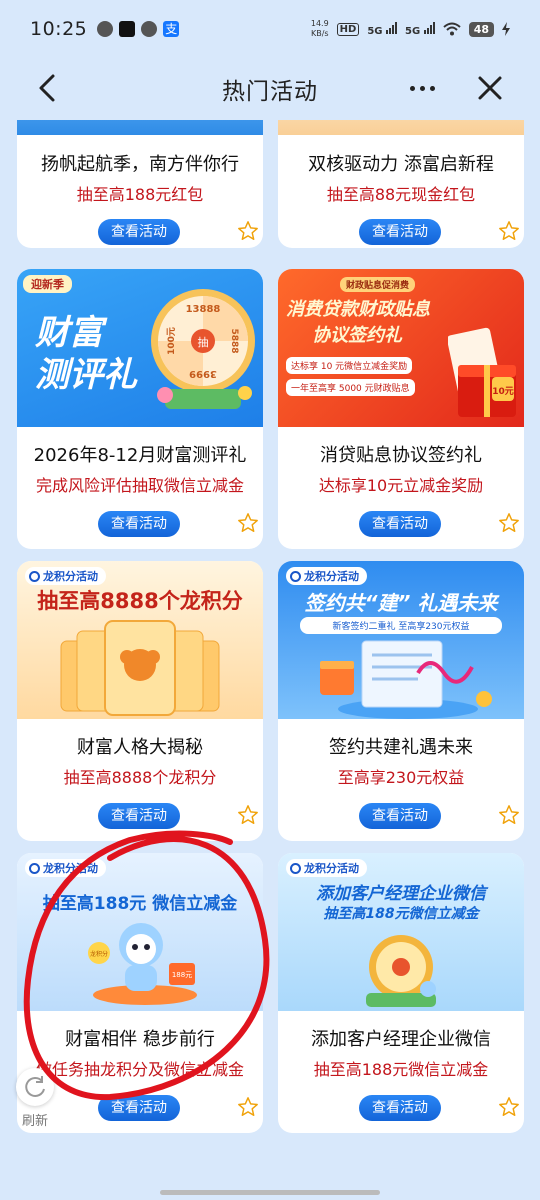  What do you see at coordinates (140, 194) in the screenshot?
I see `card-subtitle: 抽至高188元红包` at bounding box center [140, 194].